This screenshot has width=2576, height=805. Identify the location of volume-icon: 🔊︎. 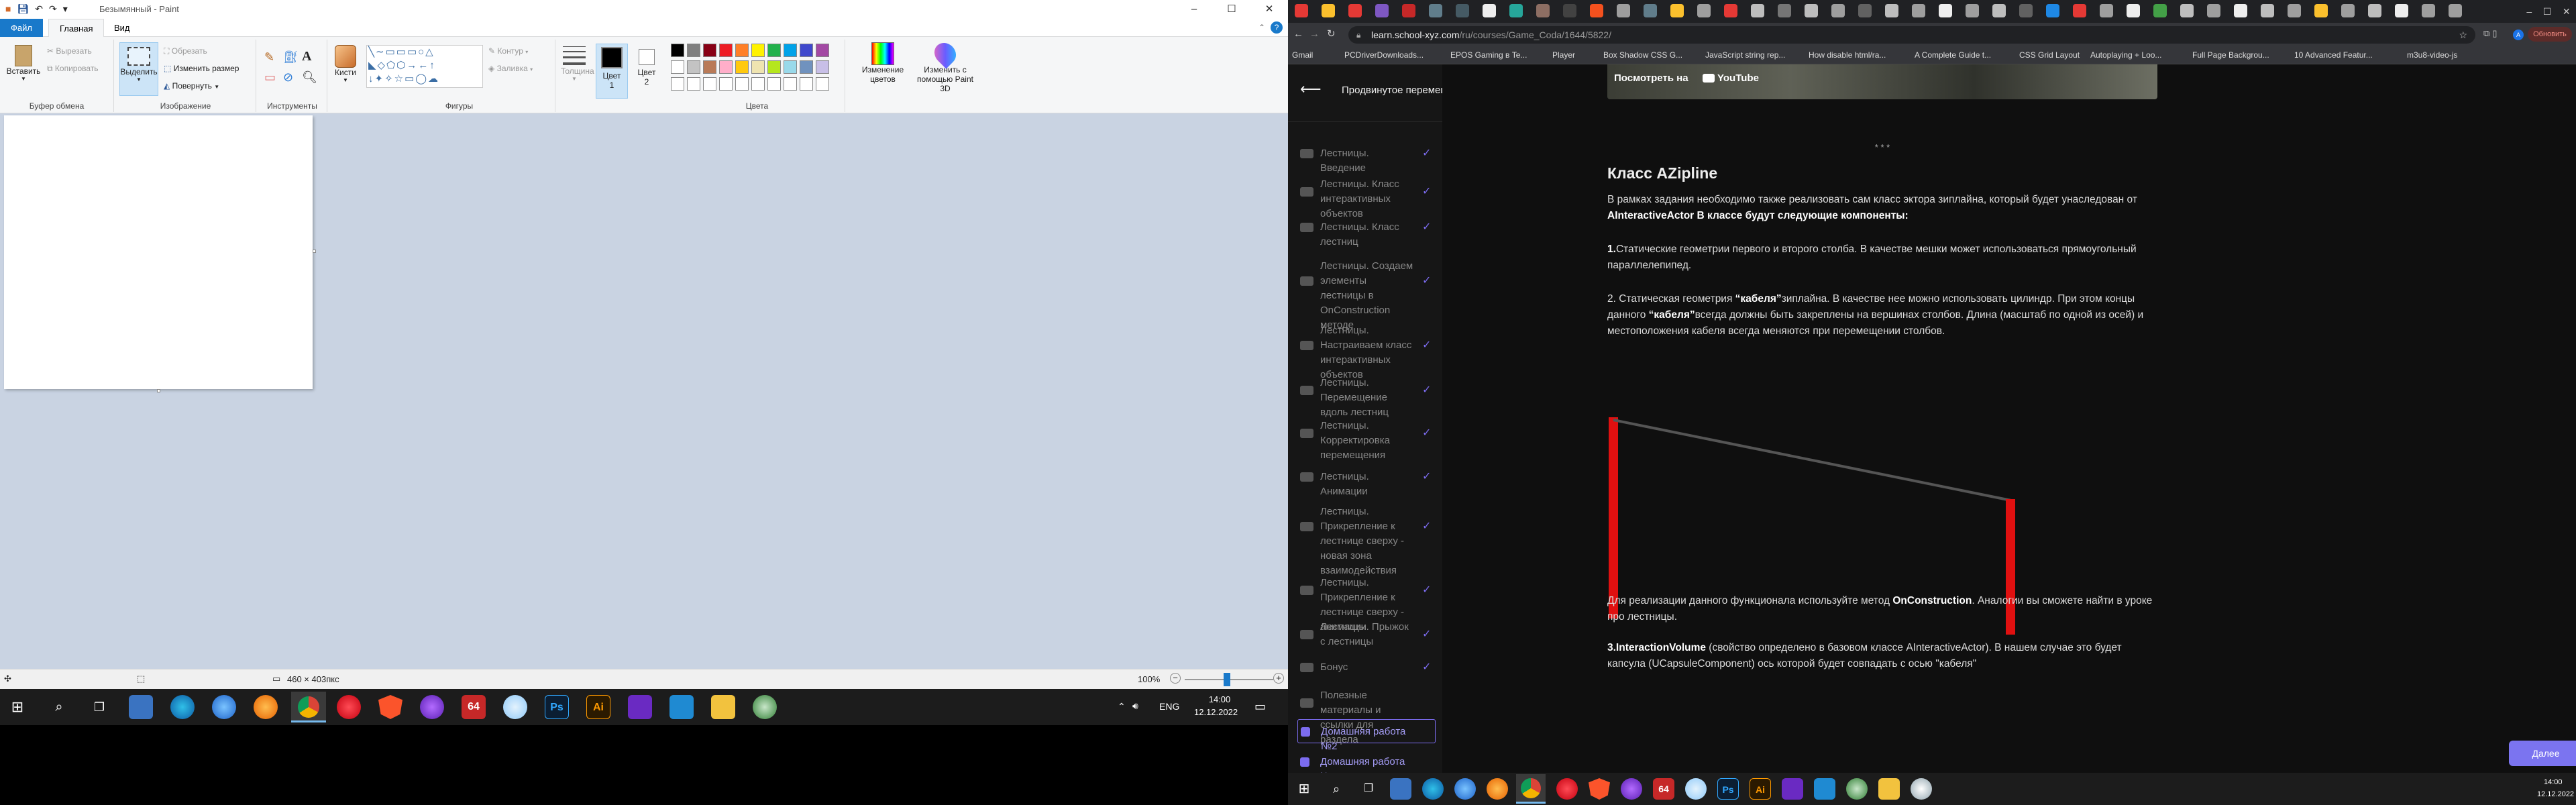
(1135, 706).